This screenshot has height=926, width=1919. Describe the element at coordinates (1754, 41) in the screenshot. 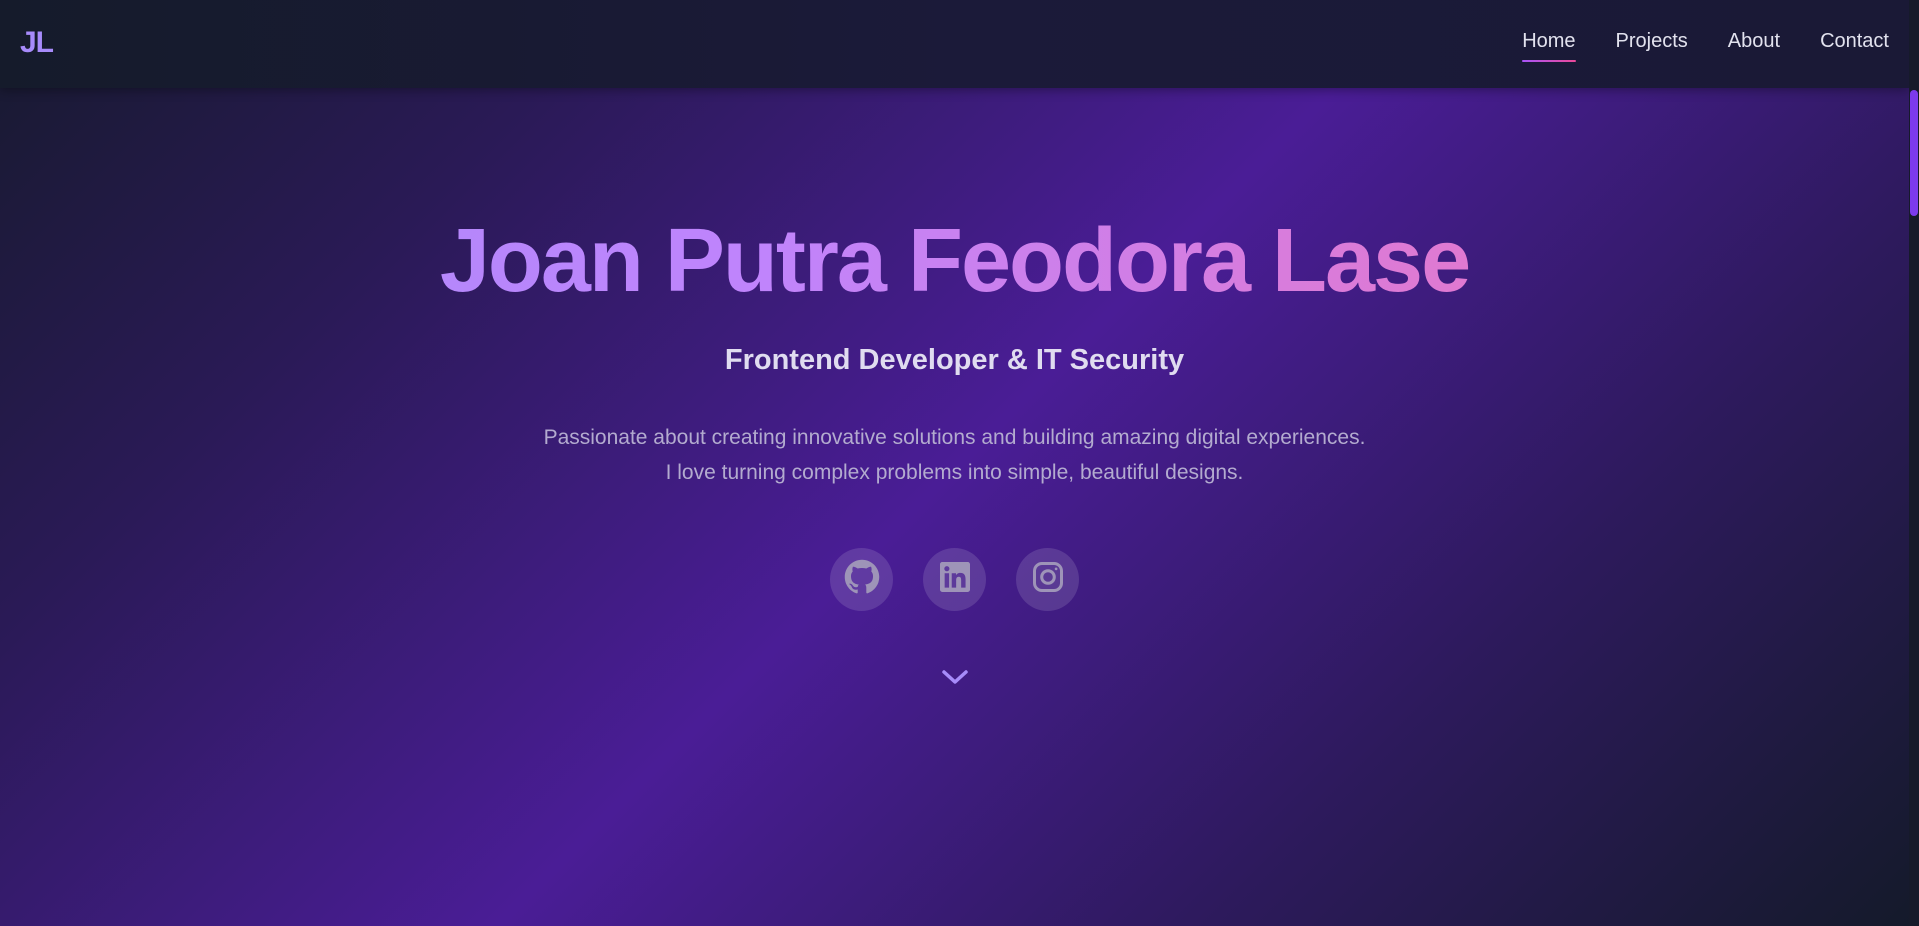

I see `nav-link-about: About` at that location.